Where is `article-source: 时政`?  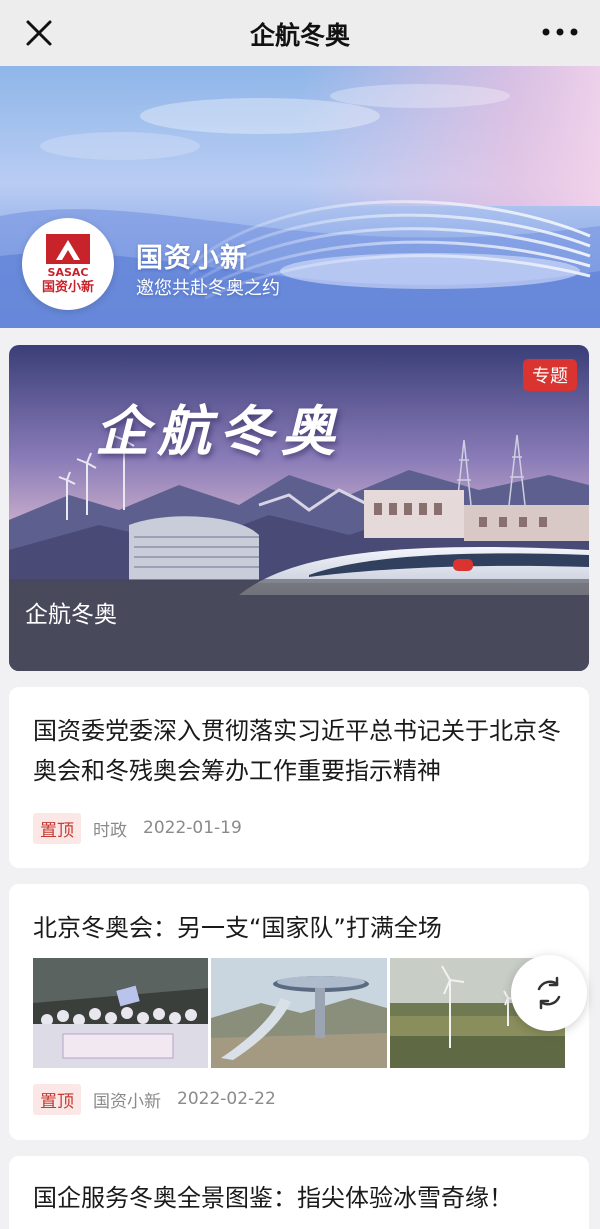
article-source: 时政 is located at coordinates (110, 830).